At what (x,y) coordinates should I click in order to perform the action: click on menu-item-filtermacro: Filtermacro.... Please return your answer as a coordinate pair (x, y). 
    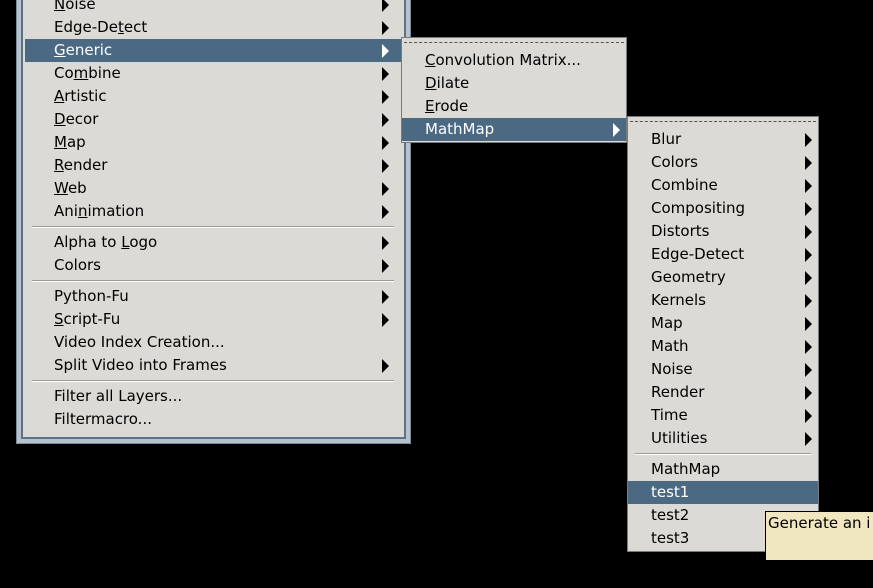
    Looking at the image, I should click on (213, 419).